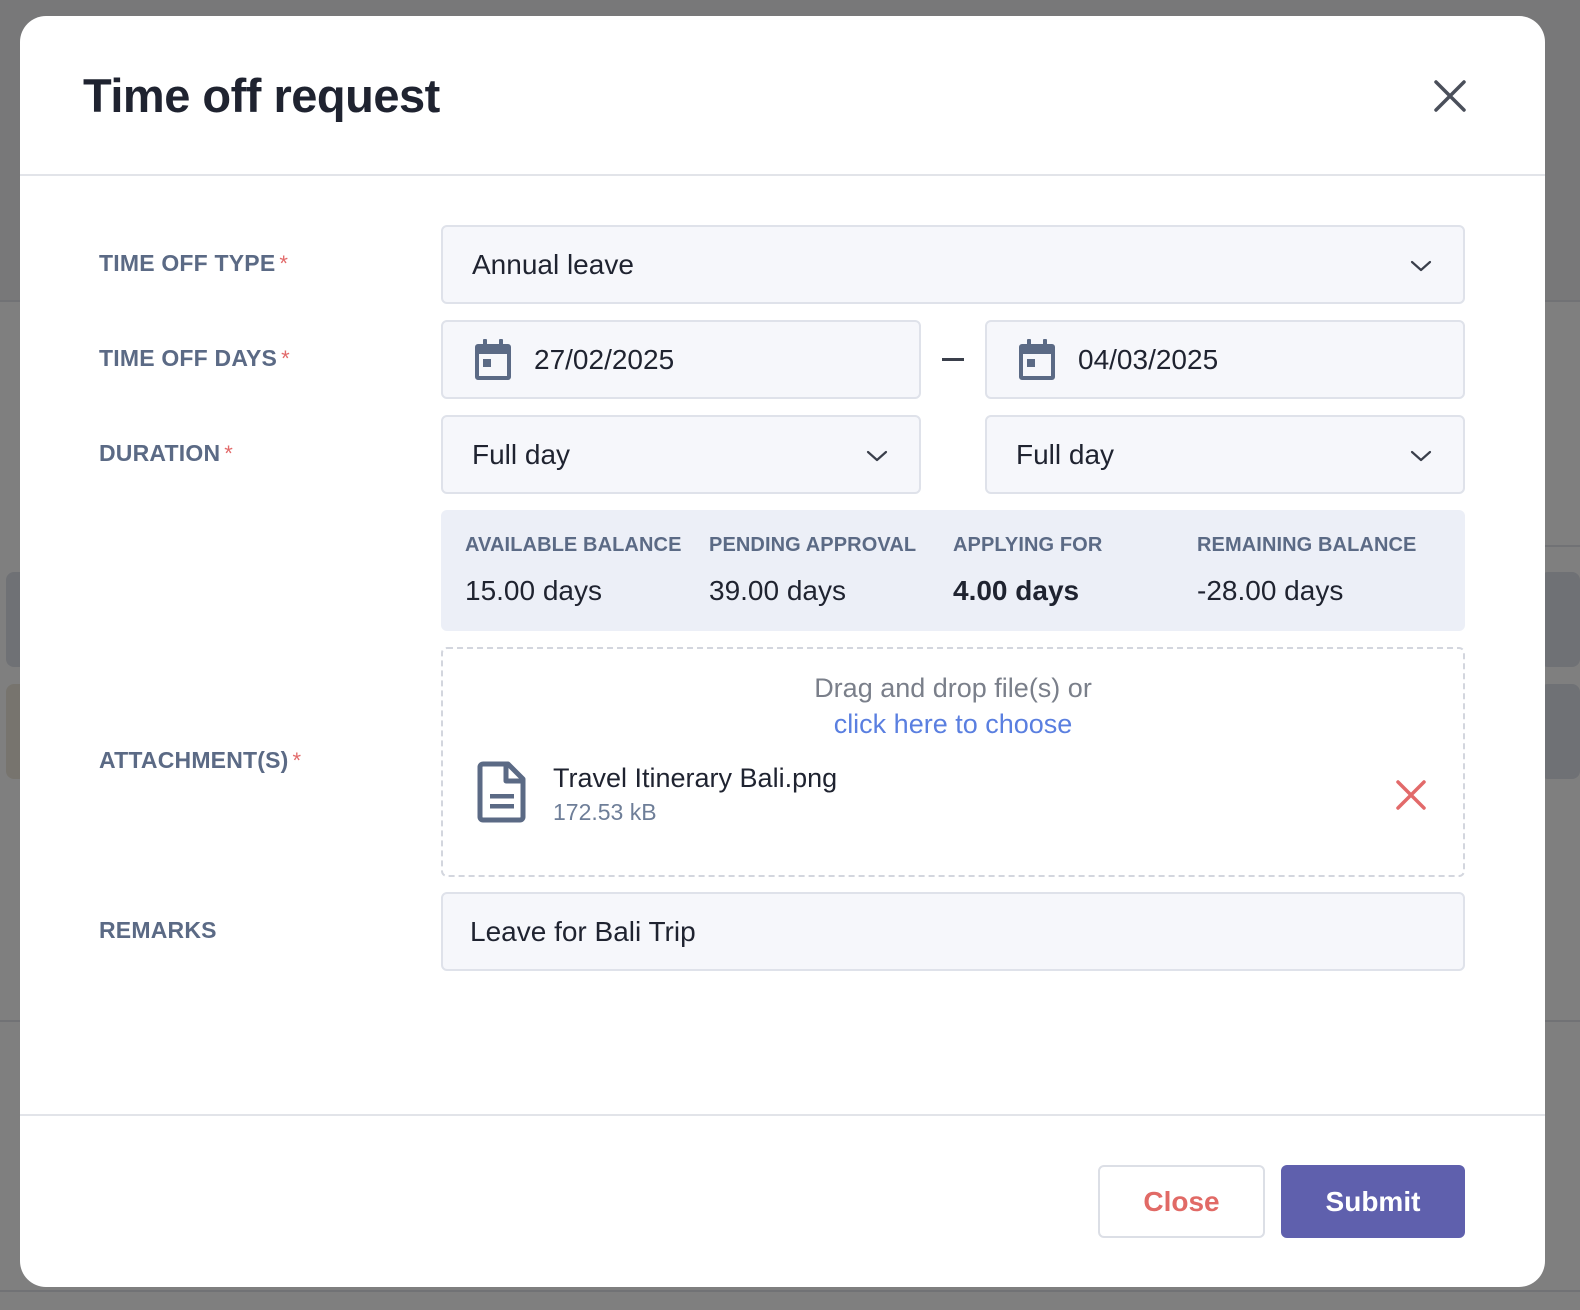 Image resolution: width=1580 pixels, height=1310 pixels. What do you see at coordinates (501, 792) in the screenshot?
I see `document-icon` at bounding box center [501, 792].